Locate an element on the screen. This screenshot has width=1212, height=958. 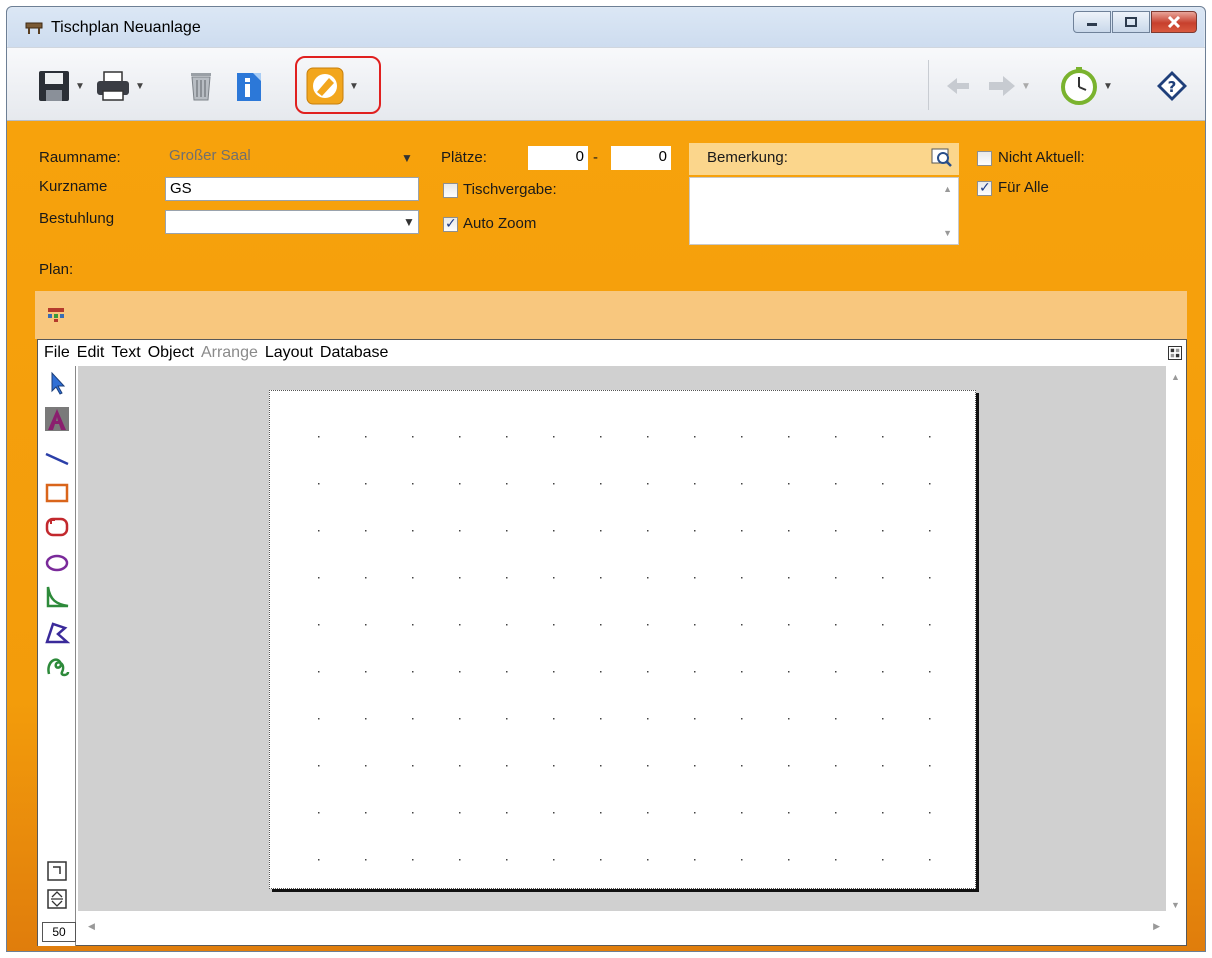
arc-tool-icon is located at coordinates (57, 597).